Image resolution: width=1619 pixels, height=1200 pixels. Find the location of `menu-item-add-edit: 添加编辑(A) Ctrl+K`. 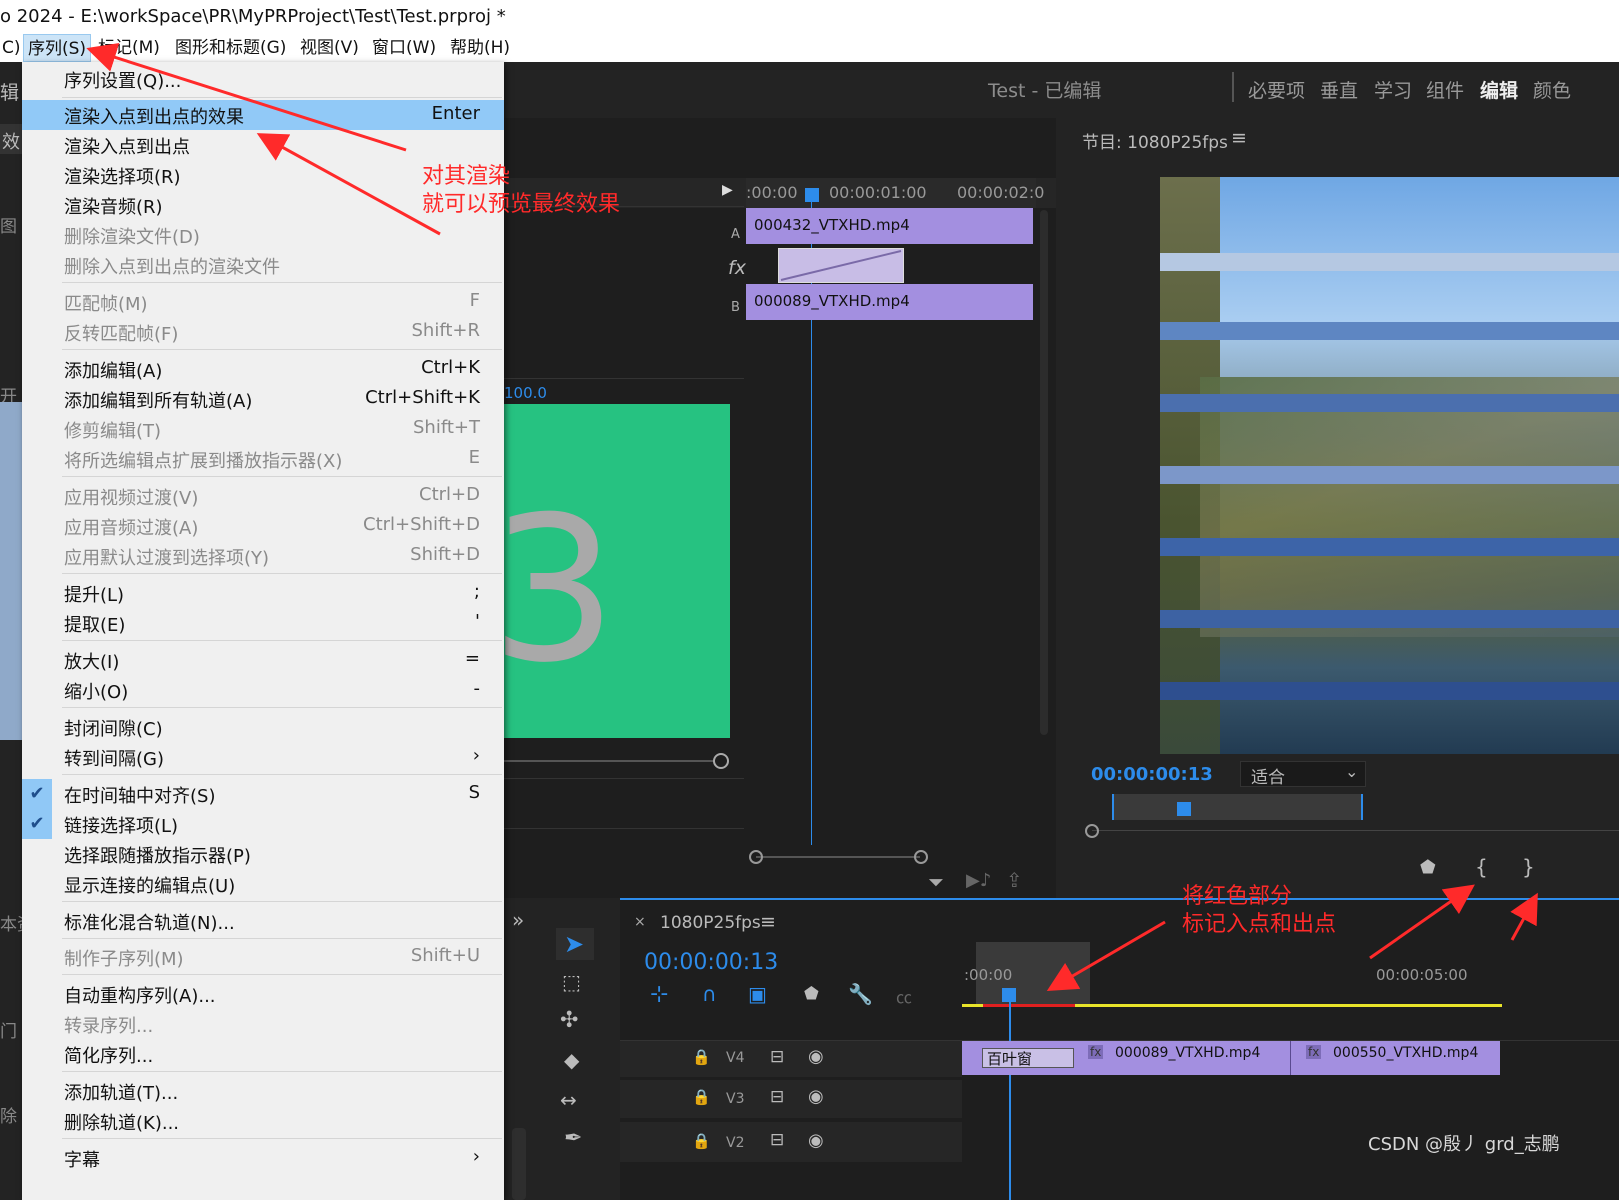

menu-item-add-edit: 添加编辑(A) Ctrl+K is located at coordinates (263, 369).